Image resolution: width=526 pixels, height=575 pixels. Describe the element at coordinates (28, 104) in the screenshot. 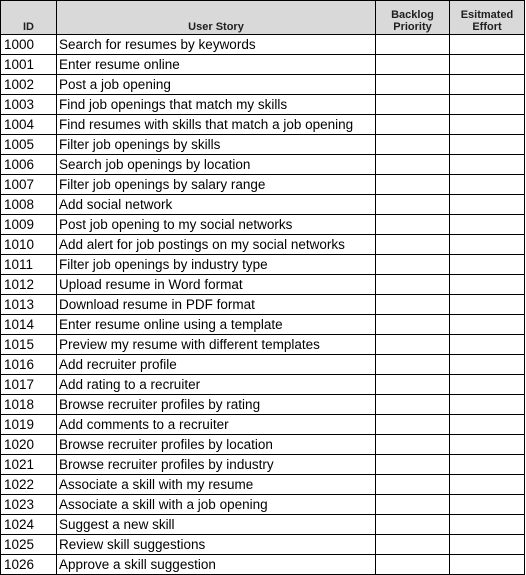

I see `cell-id: 1003` at that location.